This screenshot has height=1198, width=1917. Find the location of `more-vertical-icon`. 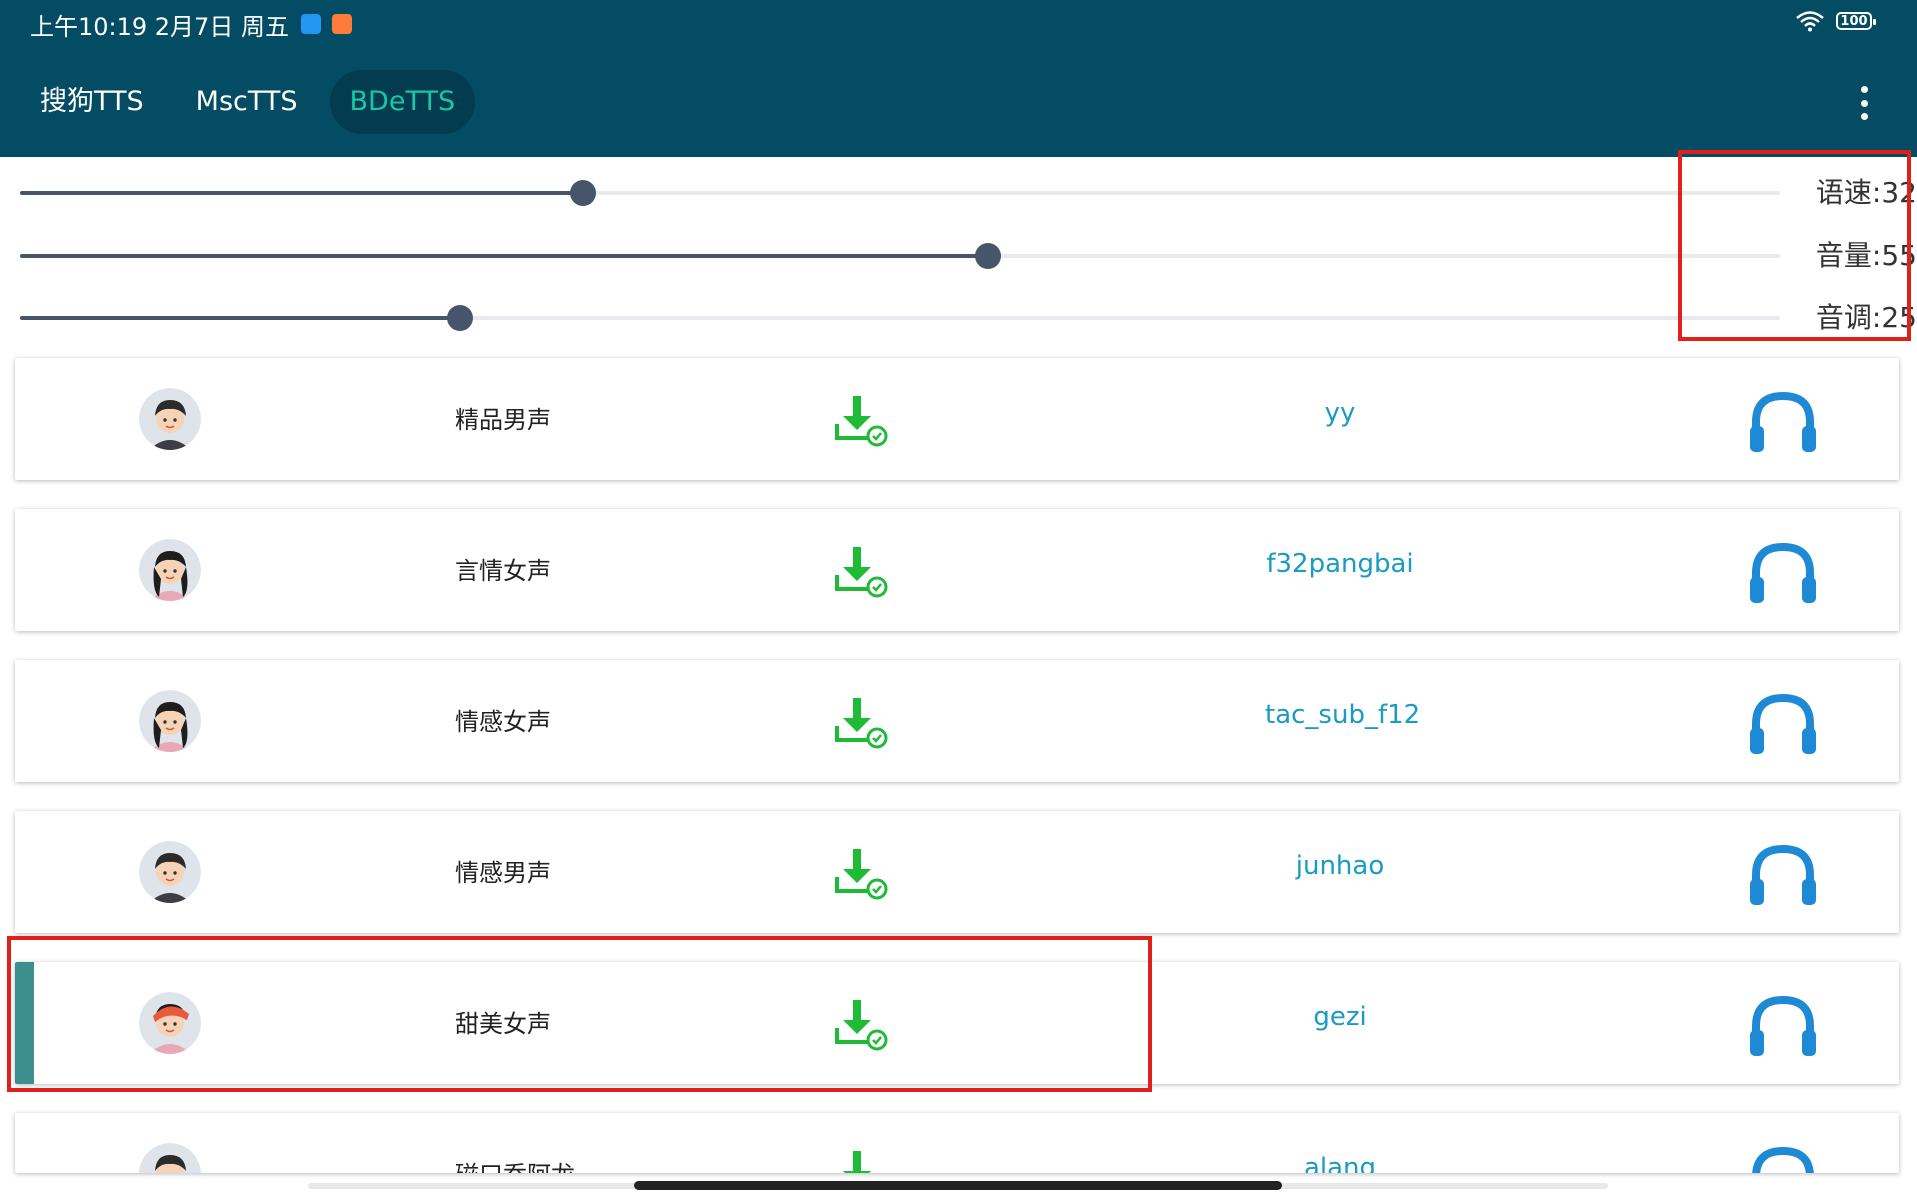

more-vertical-icon is located at coordinates (1864, 103).